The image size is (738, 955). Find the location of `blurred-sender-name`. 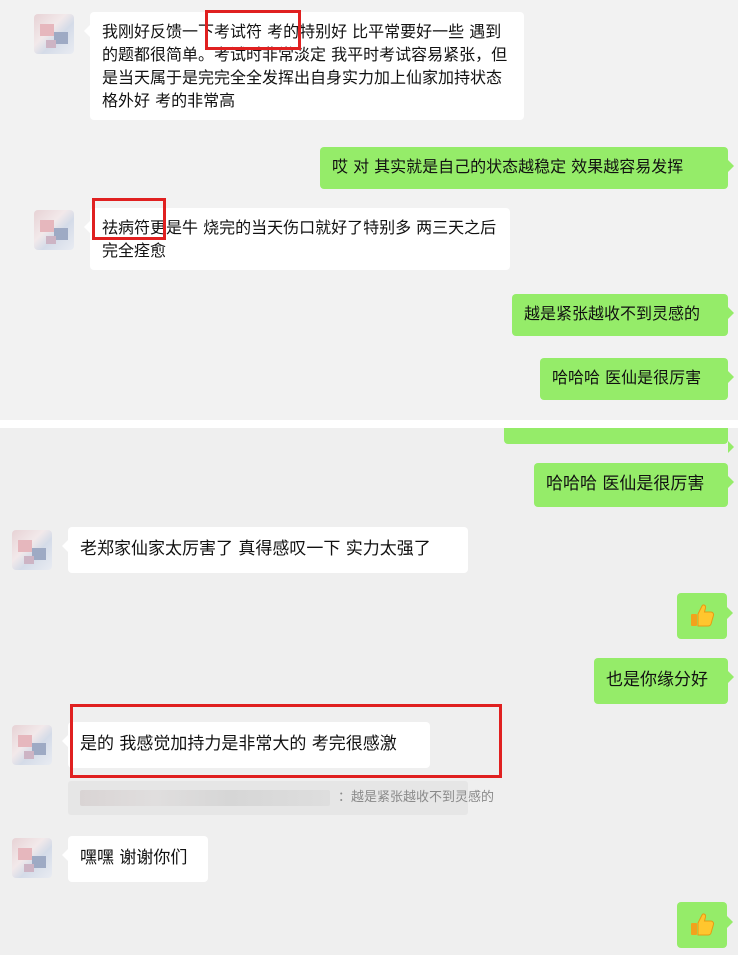

blurred-sender-name is located at coordinates (205, 798).